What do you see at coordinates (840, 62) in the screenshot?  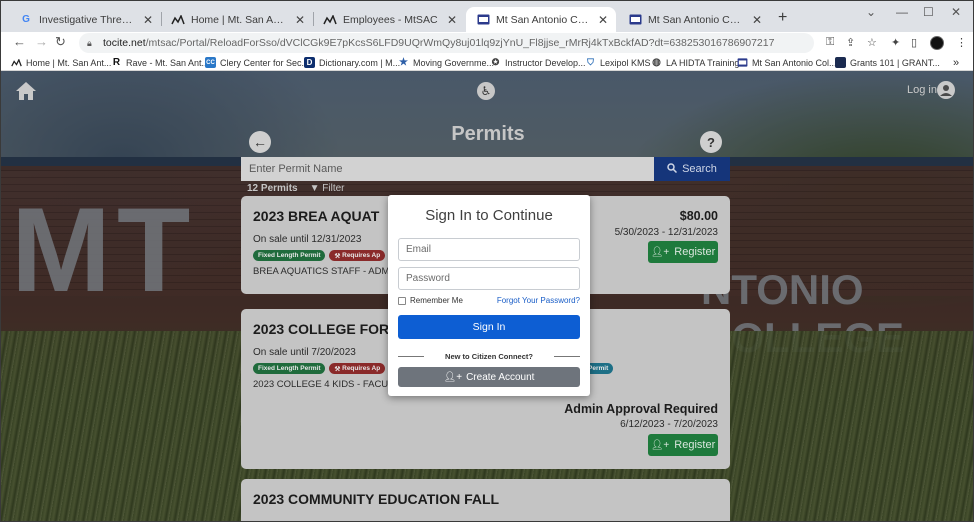 I see `grants-icon` at bounding box center [840, 62].